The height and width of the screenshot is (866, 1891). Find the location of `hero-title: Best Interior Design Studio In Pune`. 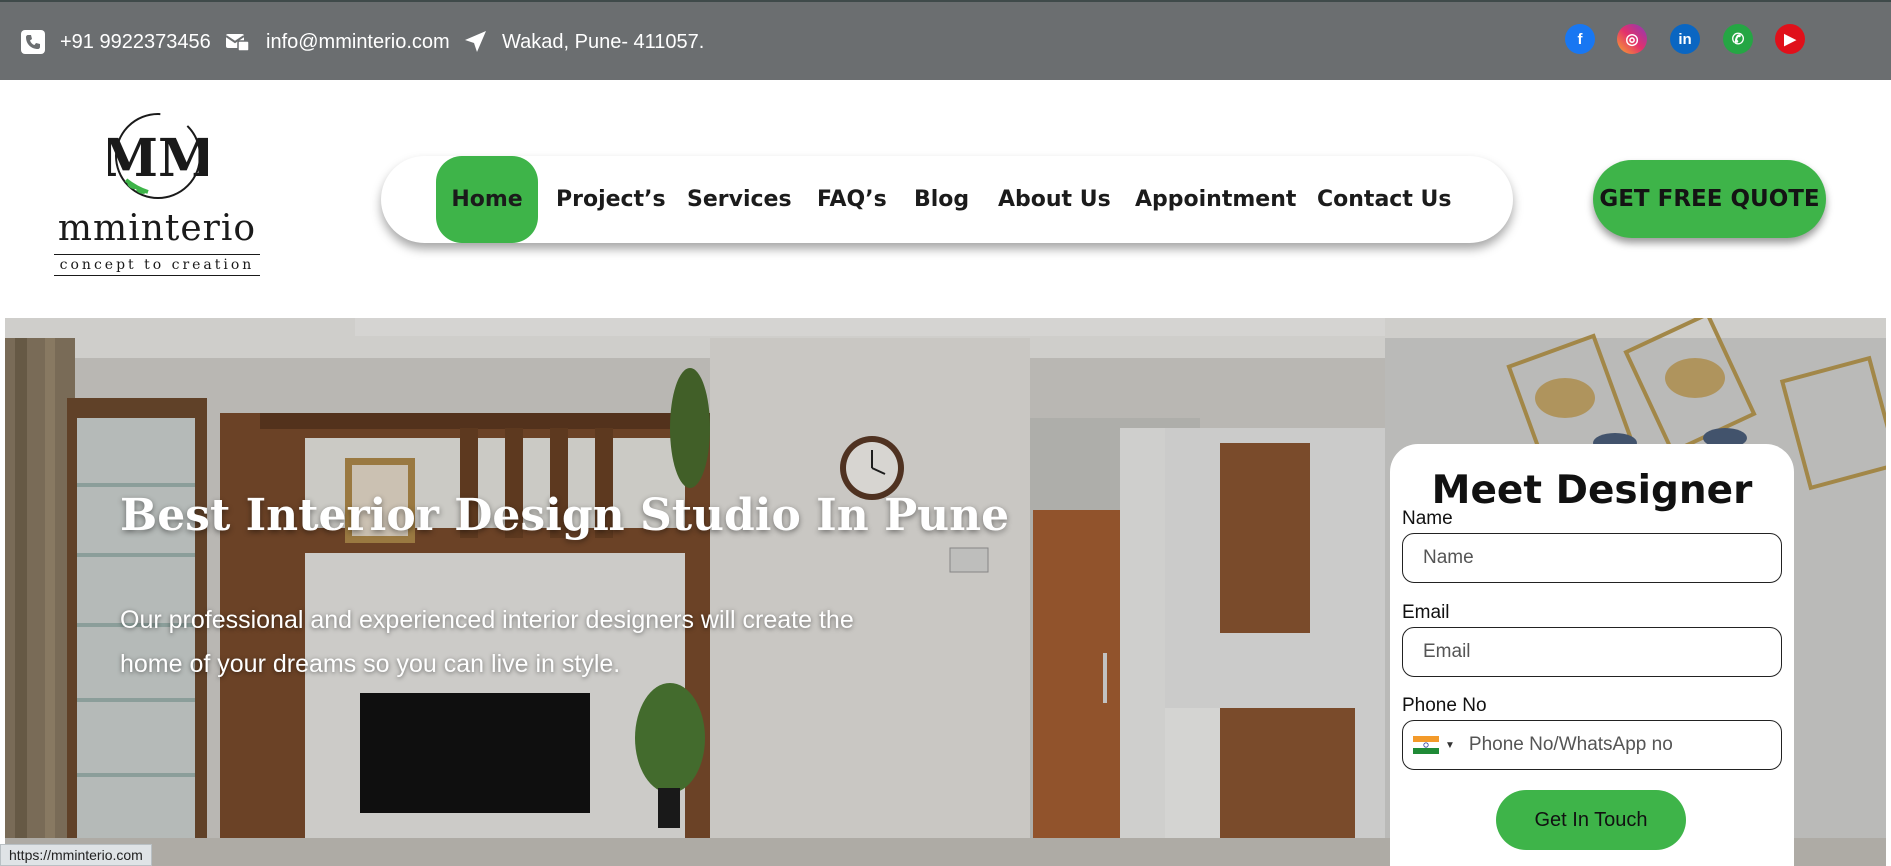

hero-title: Best Interior Design Studio In Pune is located at coordinates (565, 515).